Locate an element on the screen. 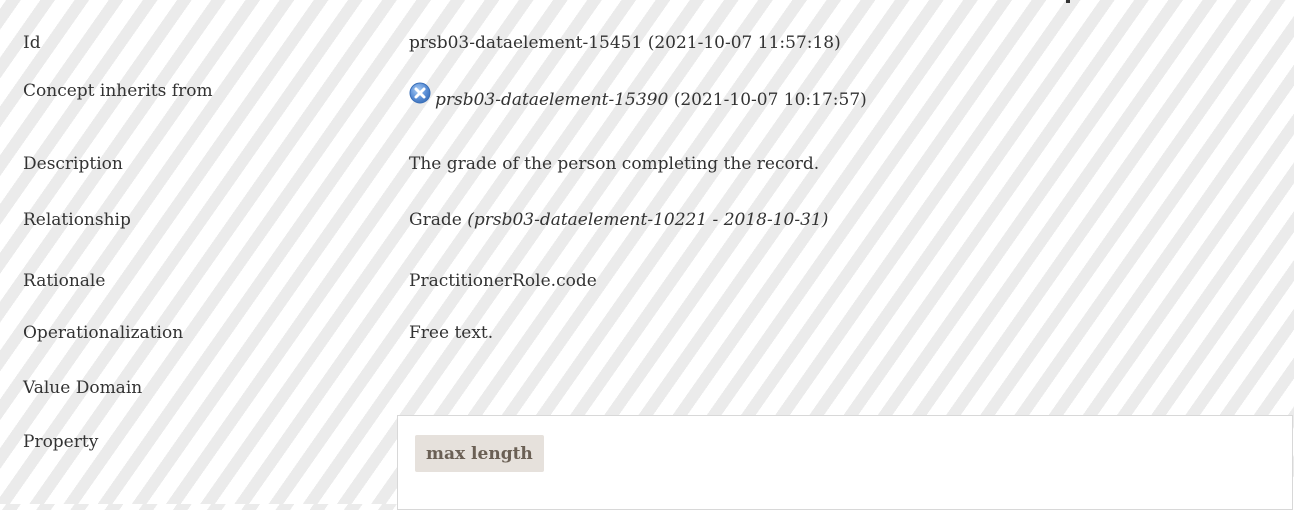 This screenshot has width=1294, height=510. row-rationale: Rationale PractitionerRole.code is located at coordinates (647, 291).